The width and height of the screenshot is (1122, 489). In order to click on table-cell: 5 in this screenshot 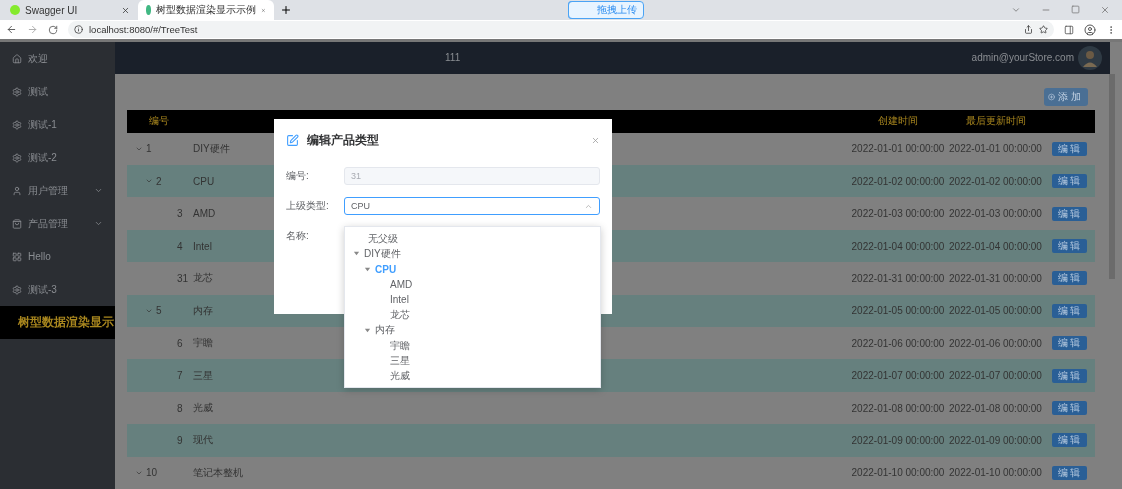, I will do `click(159, 311)`.